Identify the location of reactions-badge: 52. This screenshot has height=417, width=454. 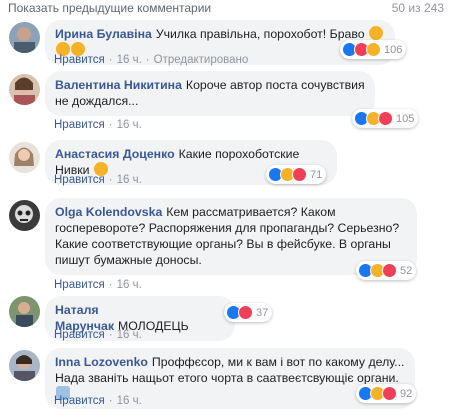
(386, 270).